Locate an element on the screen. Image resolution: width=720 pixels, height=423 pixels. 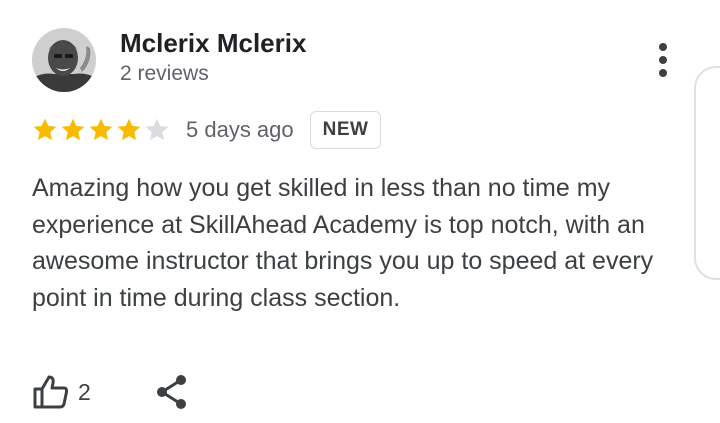
more-options-button is located at coordinates (663, 60).